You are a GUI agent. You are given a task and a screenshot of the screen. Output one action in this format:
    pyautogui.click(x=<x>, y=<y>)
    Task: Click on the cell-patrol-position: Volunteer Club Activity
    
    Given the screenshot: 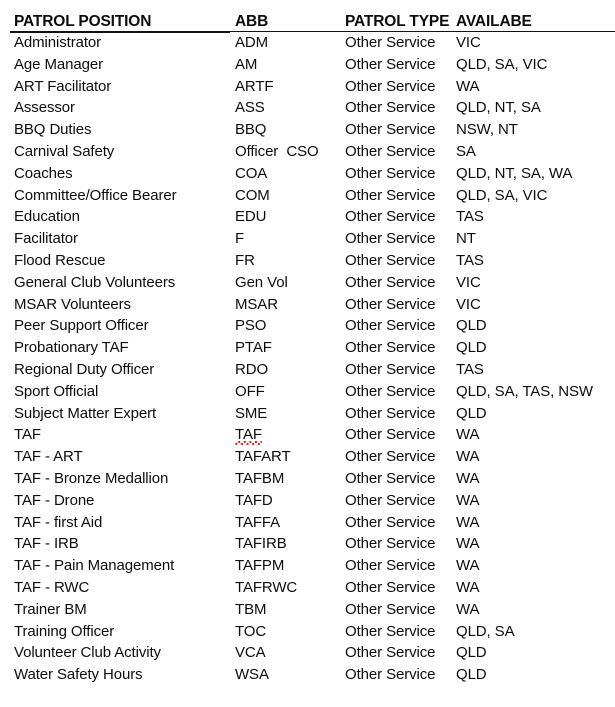 What is the action you would take?
    pyautogui.click(x=87, y=653)
    